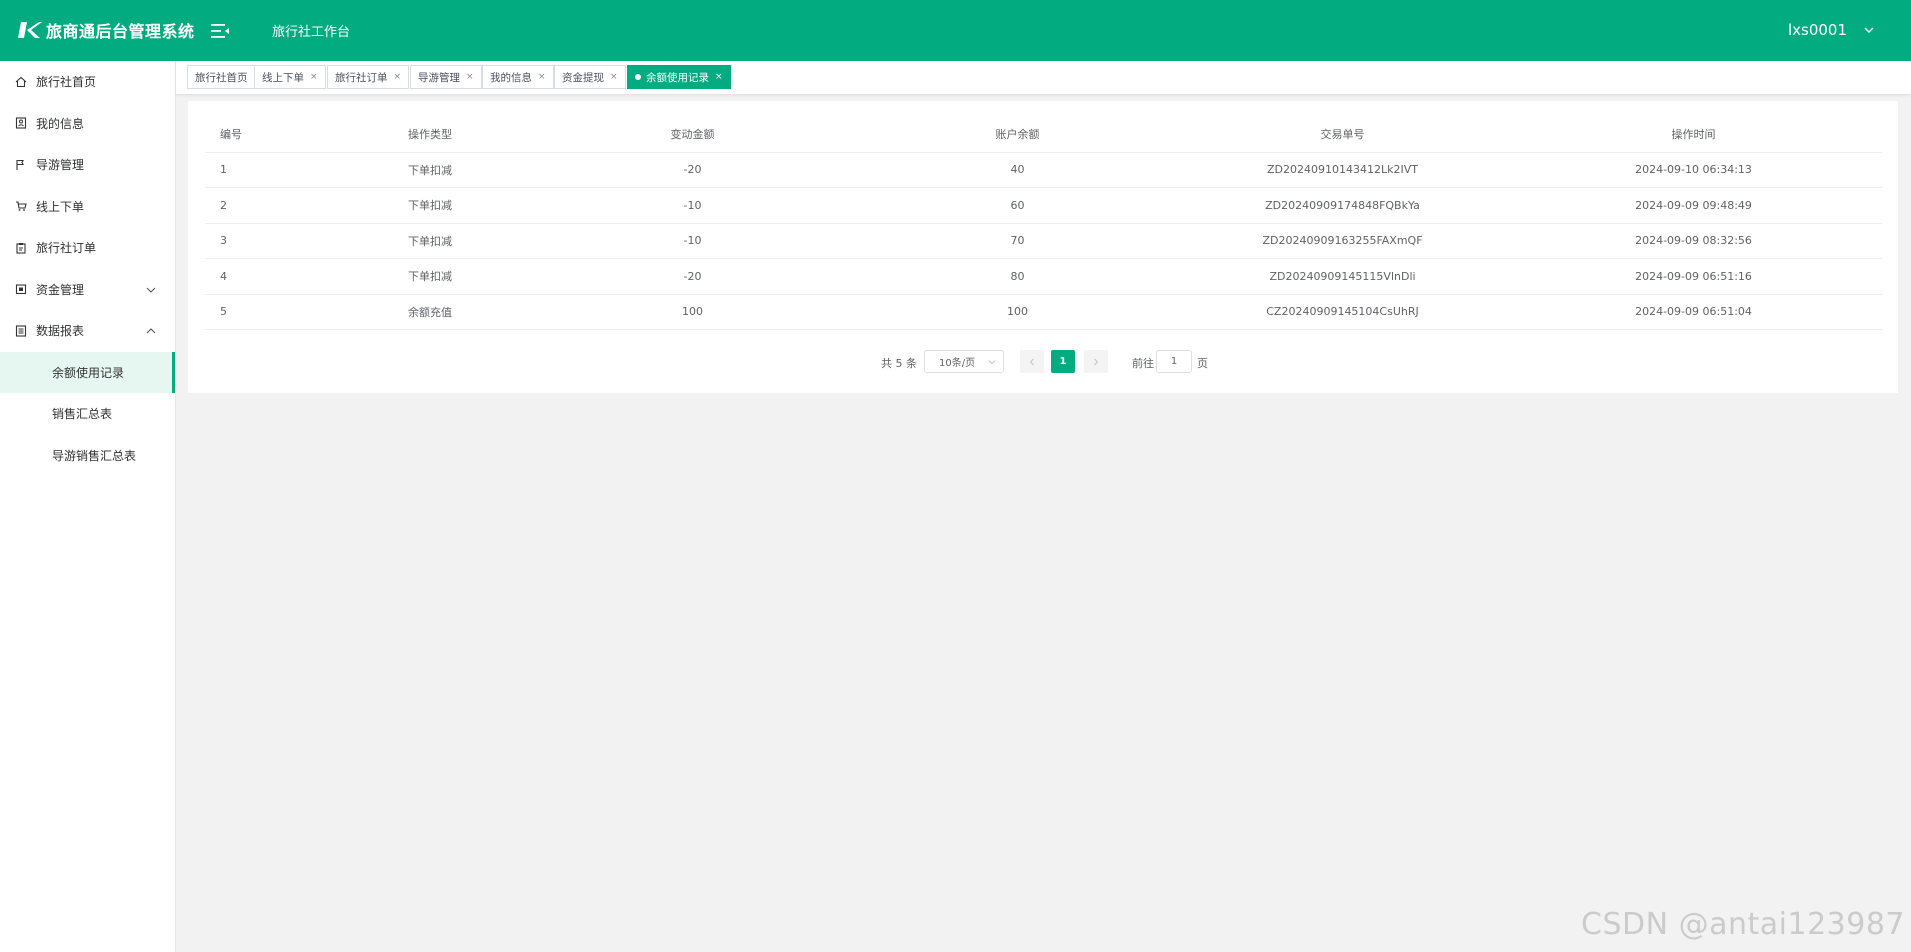 The height and width of the screenshot is (952, 1911). What do you see at coordinates (220, 31) in the screenshot?
I see `menu-fold-icon` at bounding box center [220, 31].